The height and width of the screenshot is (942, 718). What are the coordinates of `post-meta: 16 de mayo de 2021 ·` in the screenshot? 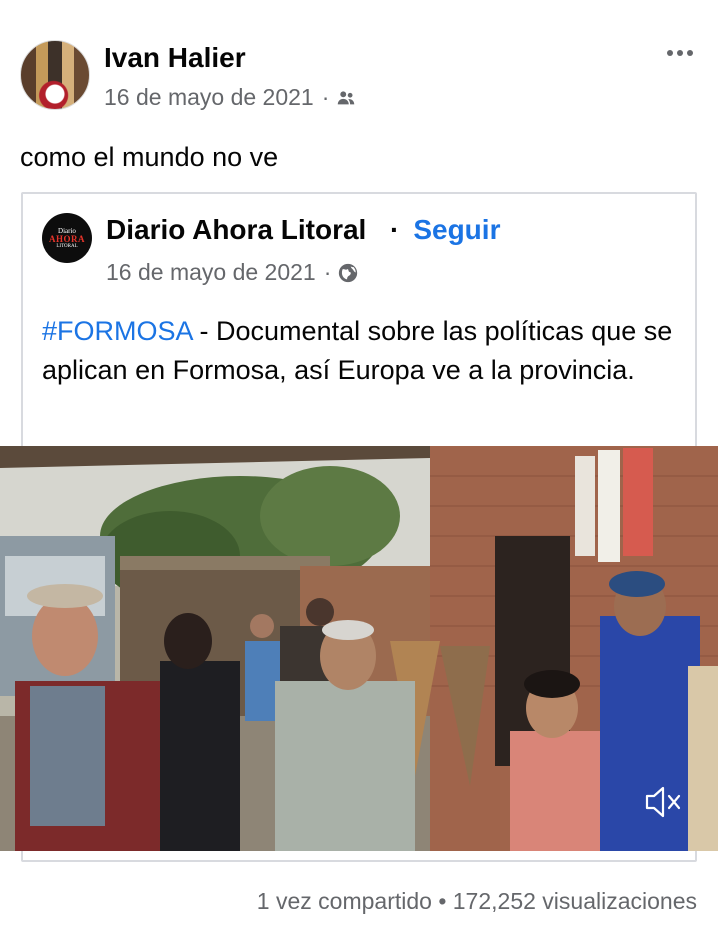 It's located at (230, 97).